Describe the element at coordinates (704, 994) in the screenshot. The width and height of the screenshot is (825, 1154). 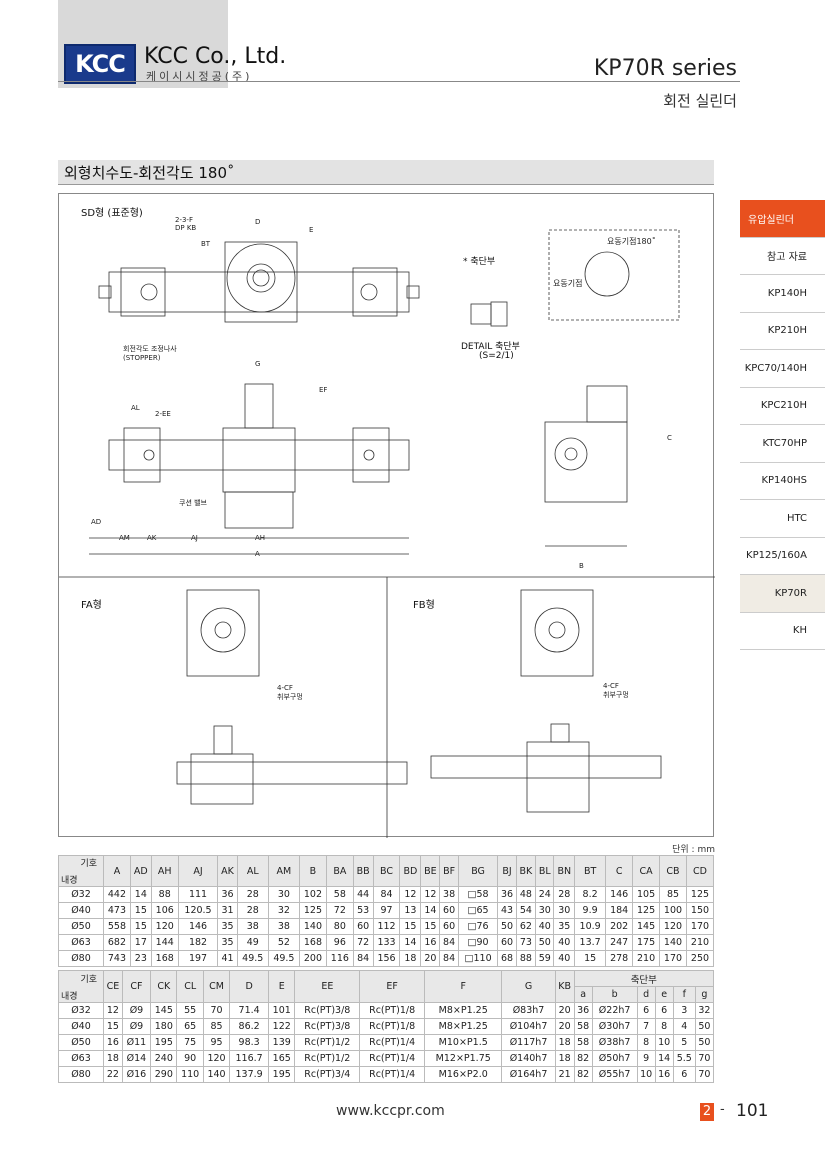
I see `column-subheader: g` at that location.